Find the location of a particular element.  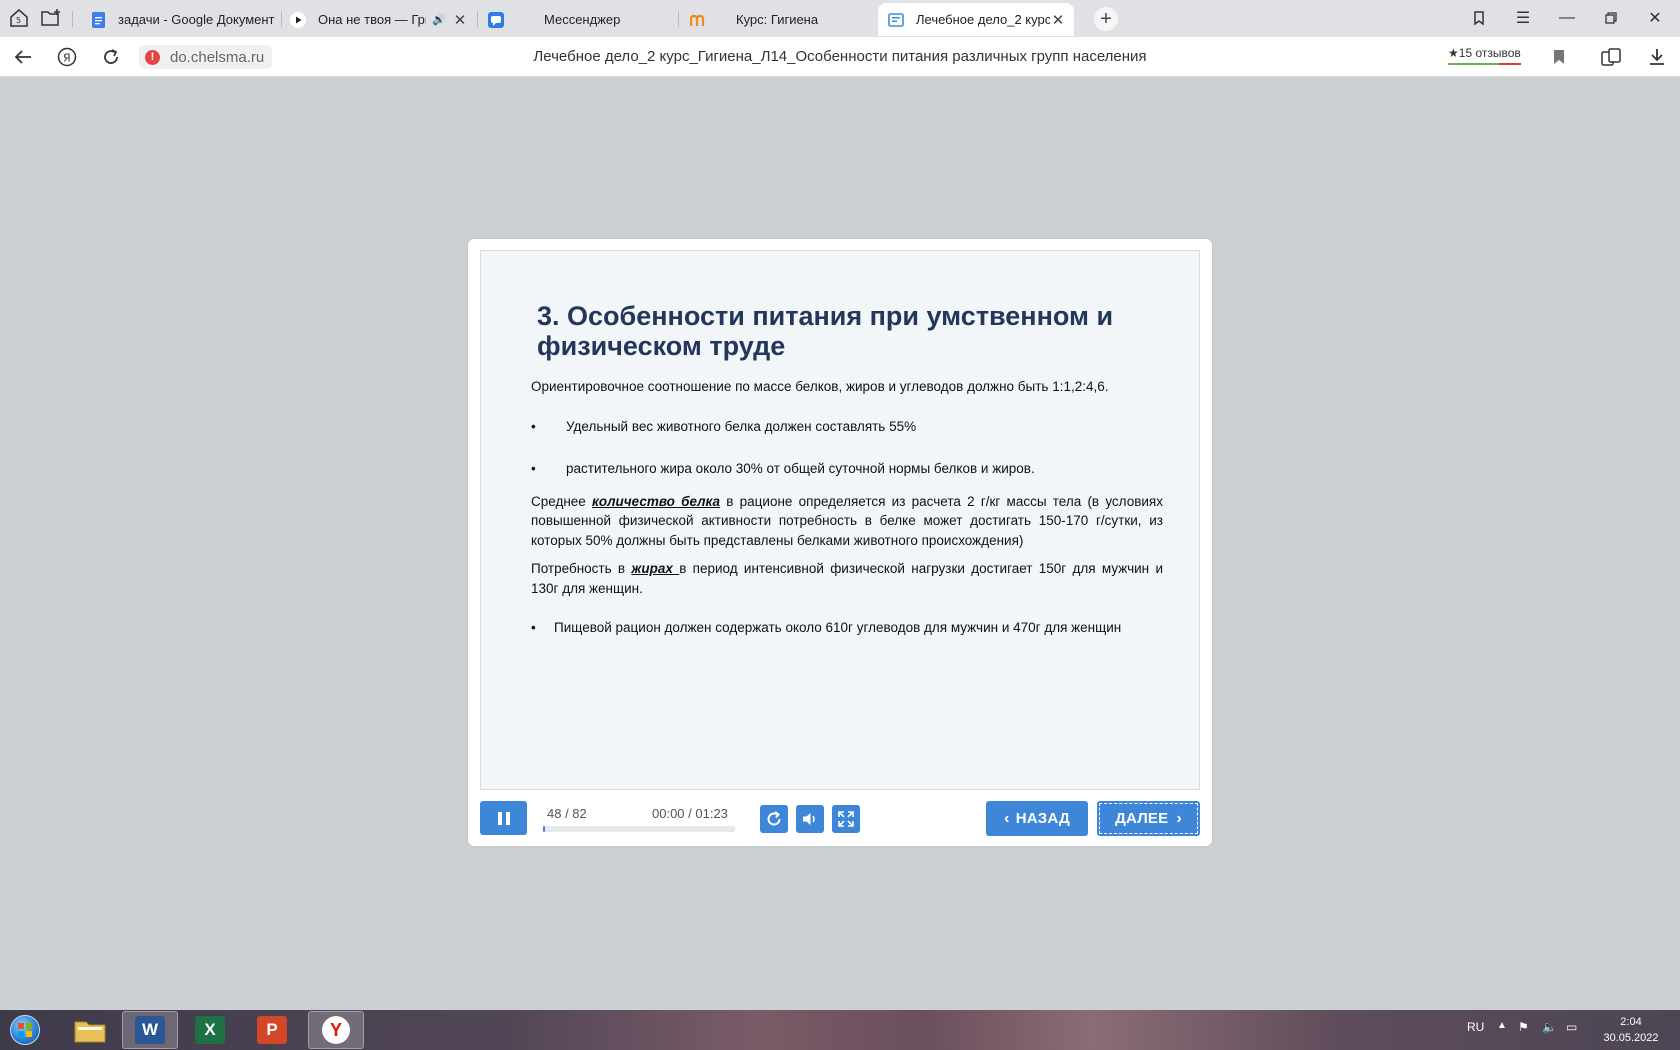

course-icon is located at coordinates (896, 20).